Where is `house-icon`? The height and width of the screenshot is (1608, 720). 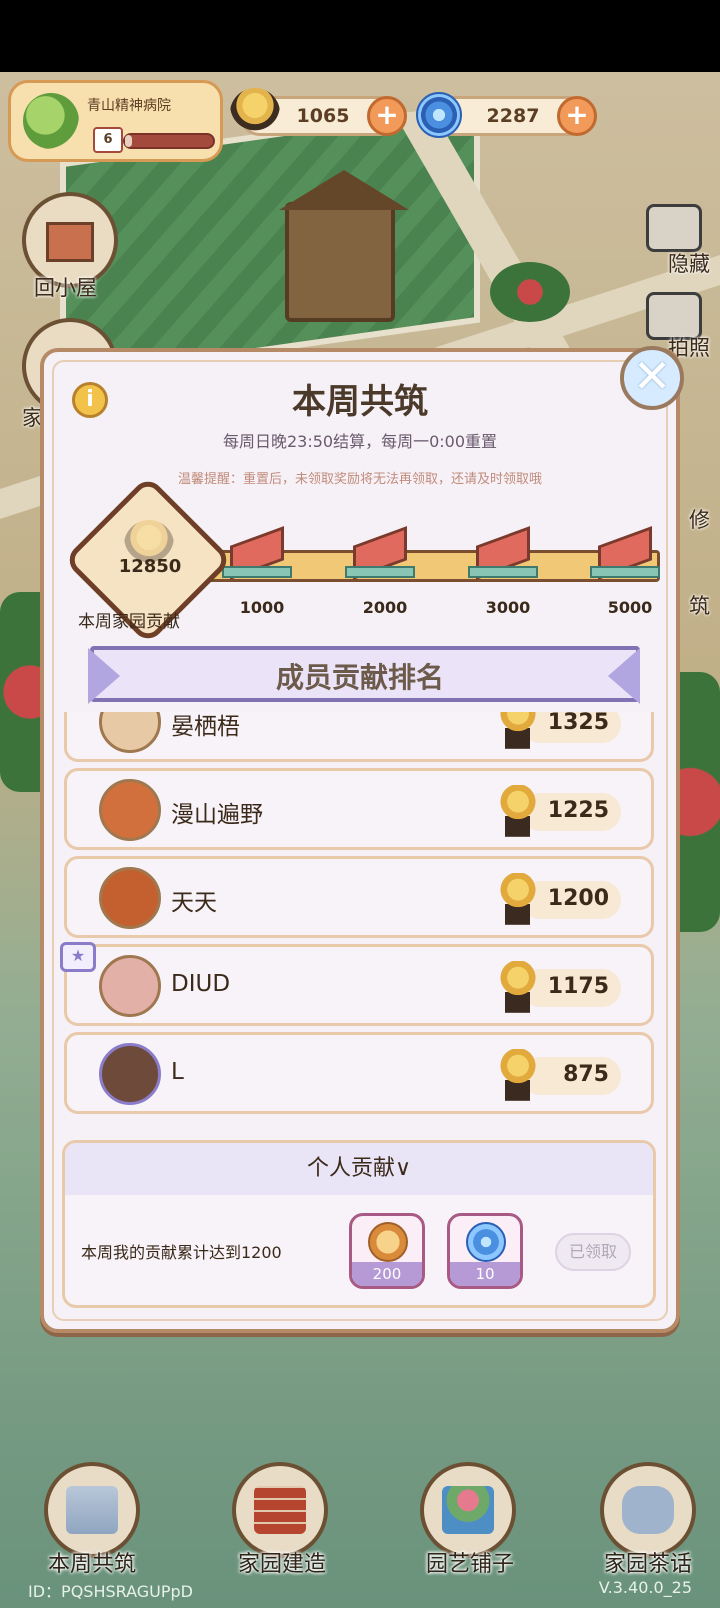 house-icon is located at coordinates (70, 242).